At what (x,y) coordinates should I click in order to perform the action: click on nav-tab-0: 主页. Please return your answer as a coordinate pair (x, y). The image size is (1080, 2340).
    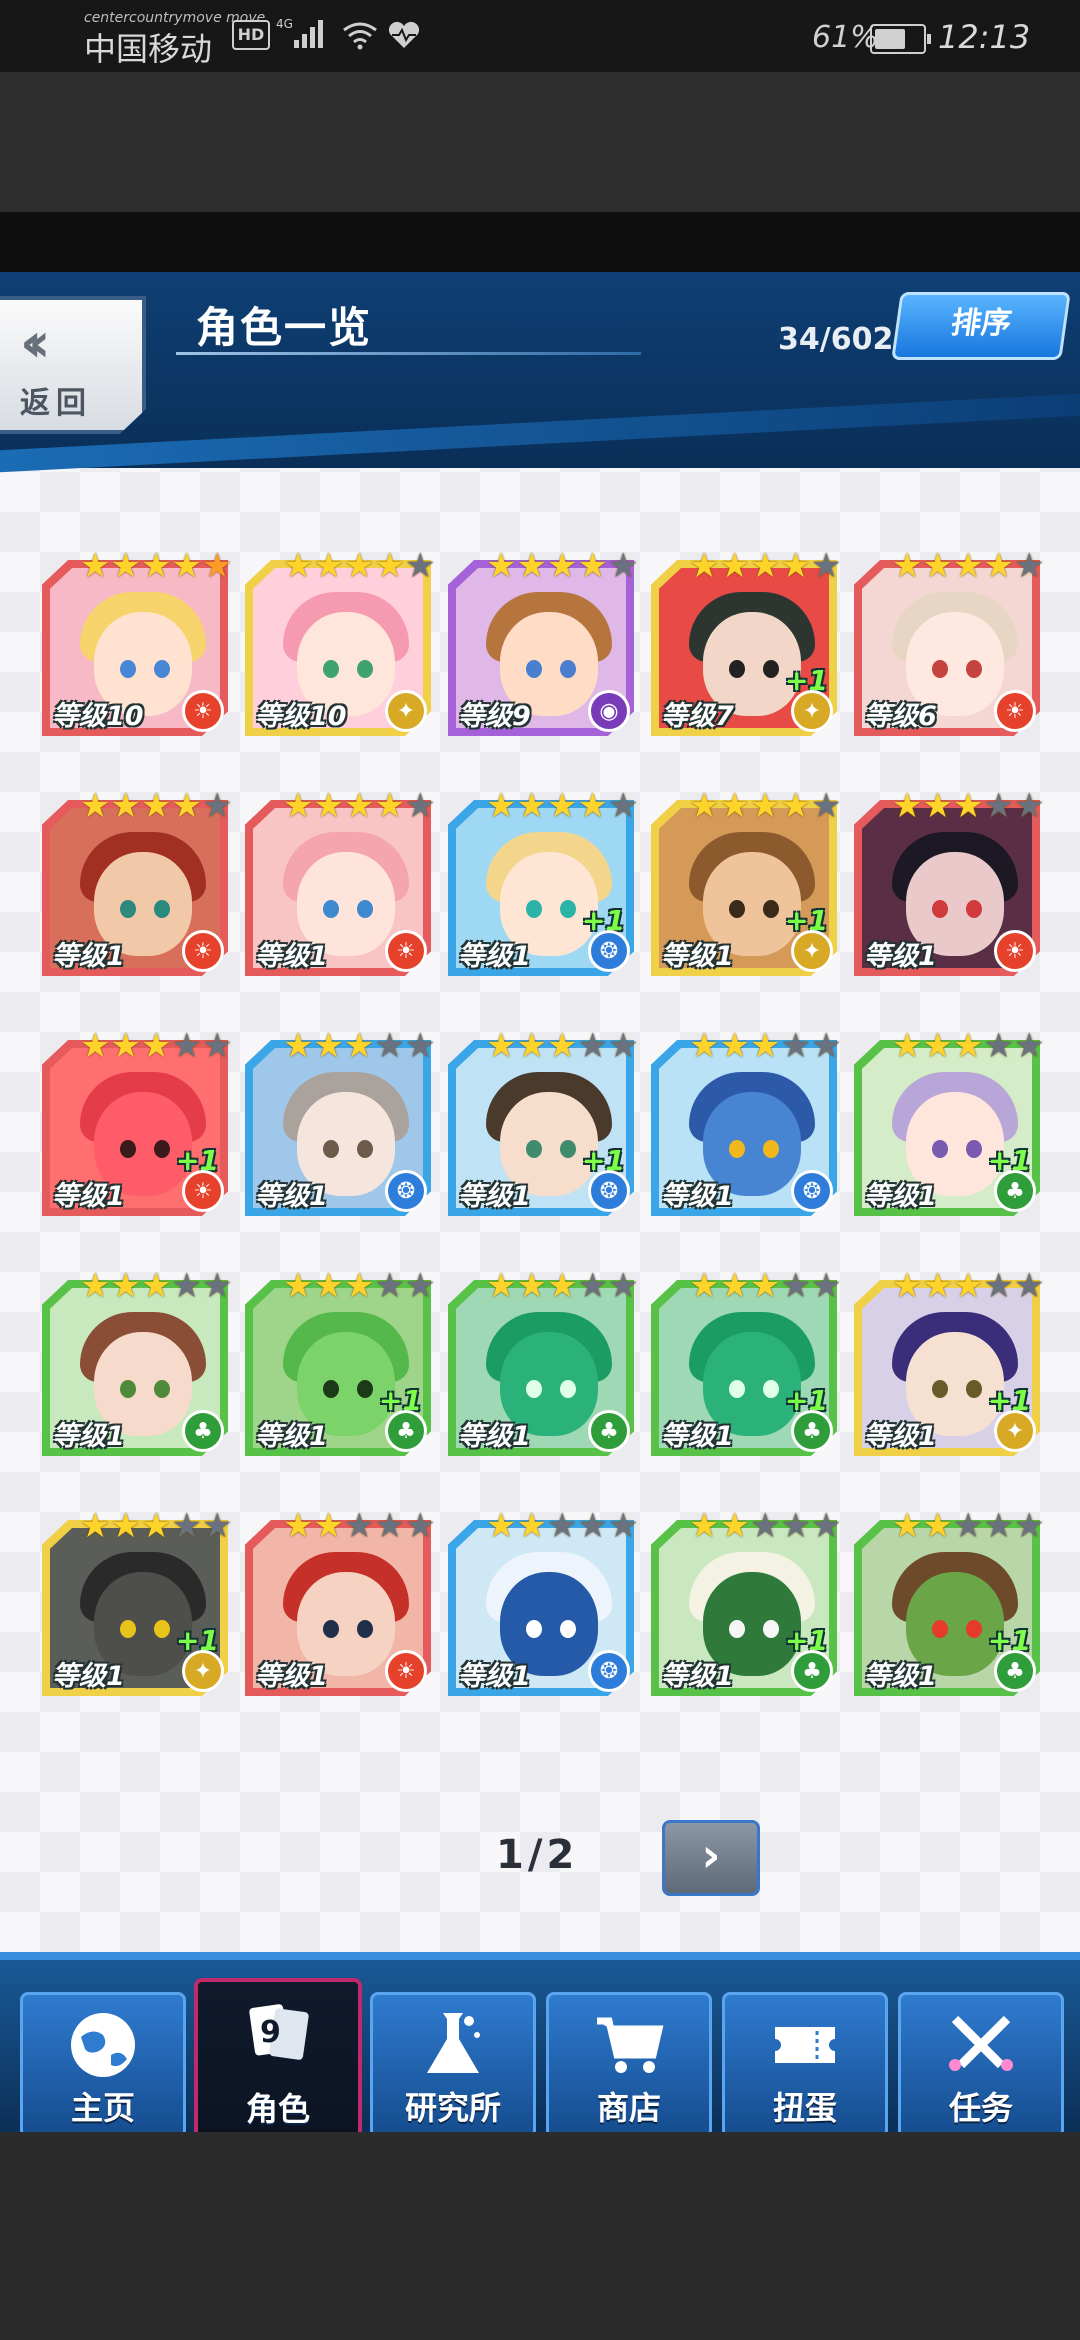
    Looking at the image, I should click on (103, 2062).